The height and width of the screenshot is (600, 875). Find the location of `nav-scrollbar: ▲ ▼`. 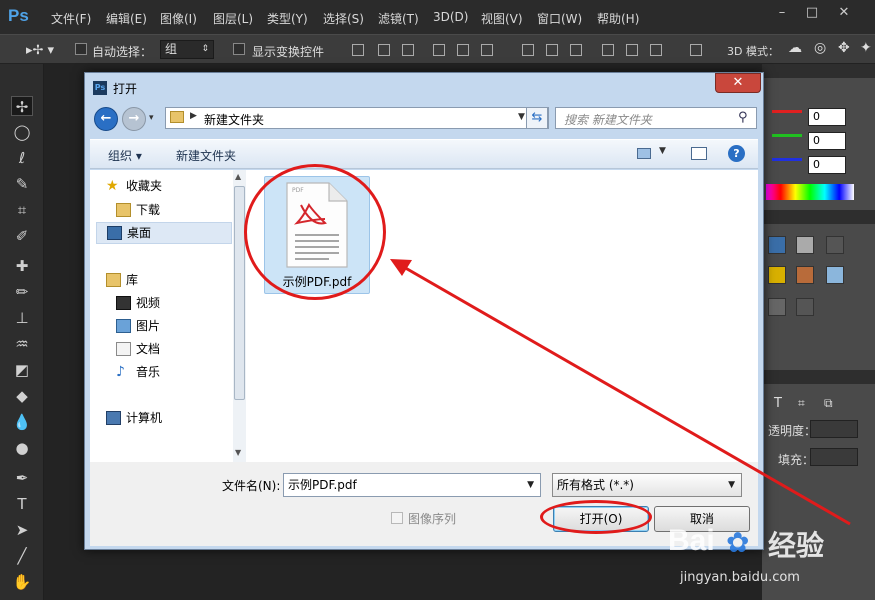

nav-scrollbar: ▲ ▼ is located at coordinates (239, 316).